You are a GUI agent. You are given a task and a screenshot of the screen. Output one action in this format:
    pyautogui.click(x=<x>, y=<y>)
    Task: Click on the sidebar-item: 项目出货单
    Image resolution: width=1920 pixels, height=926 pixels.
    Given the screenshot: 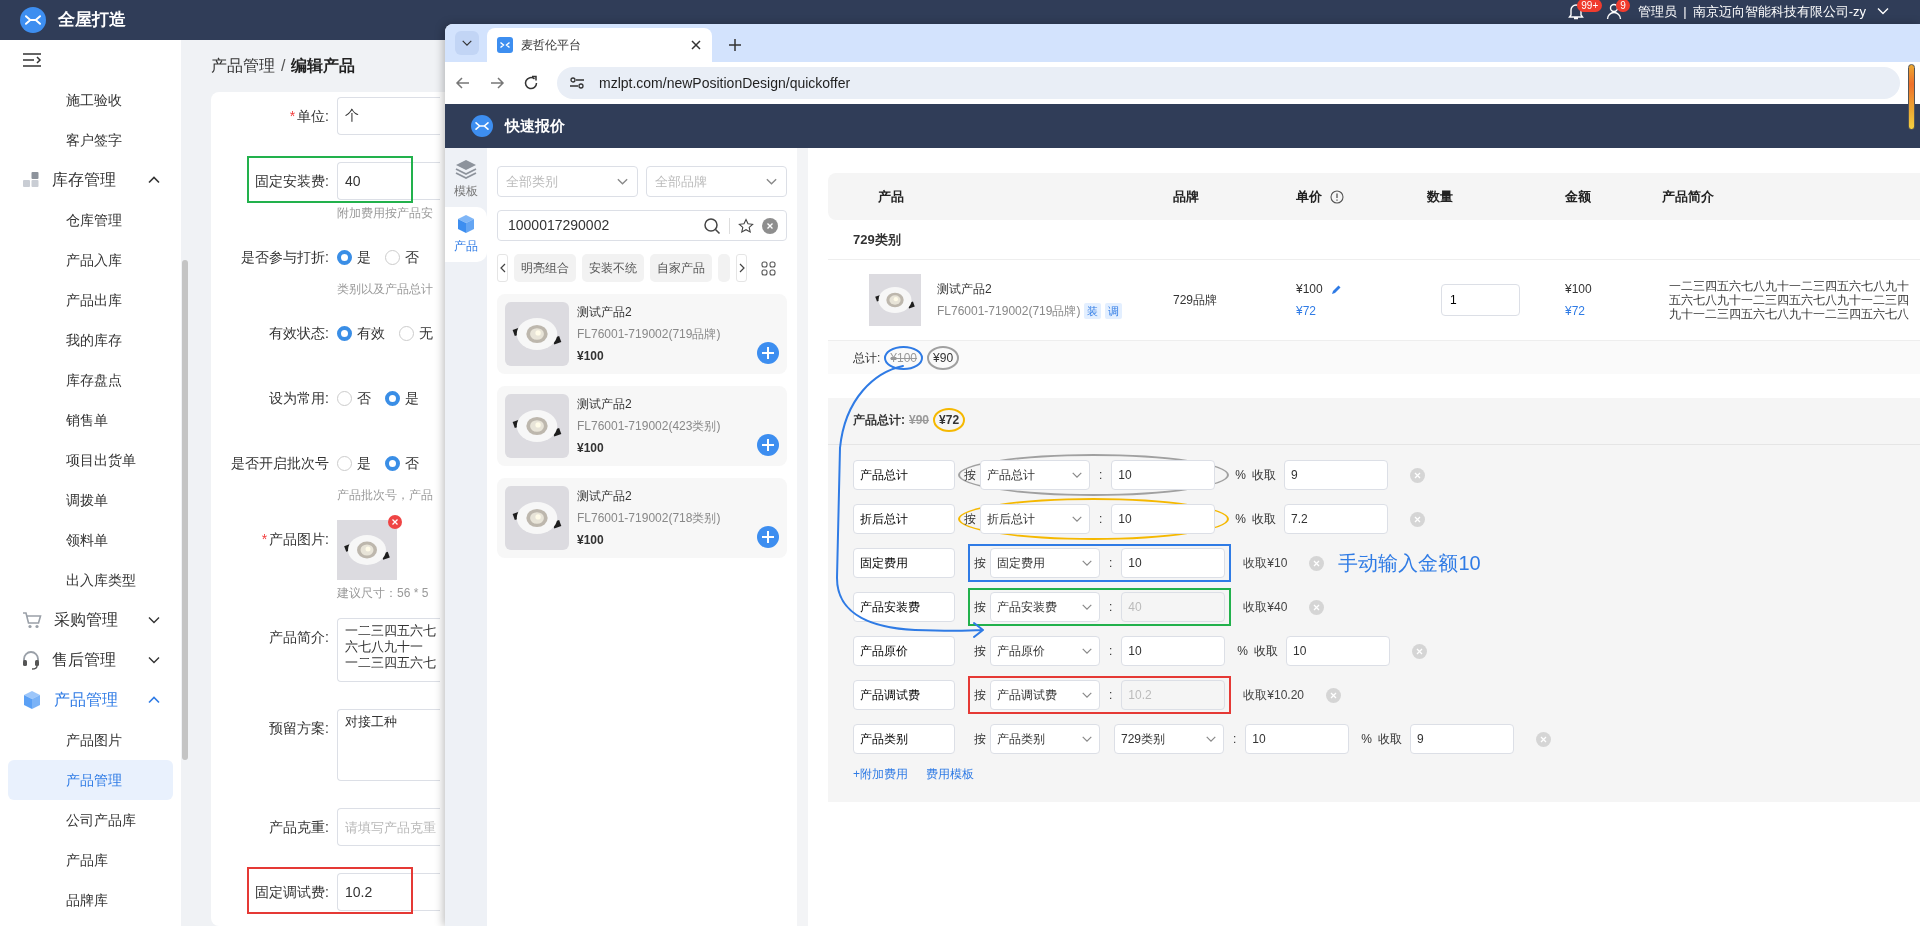 What is the action you would take?
    pyautogui.click(x=90, y=460)
    